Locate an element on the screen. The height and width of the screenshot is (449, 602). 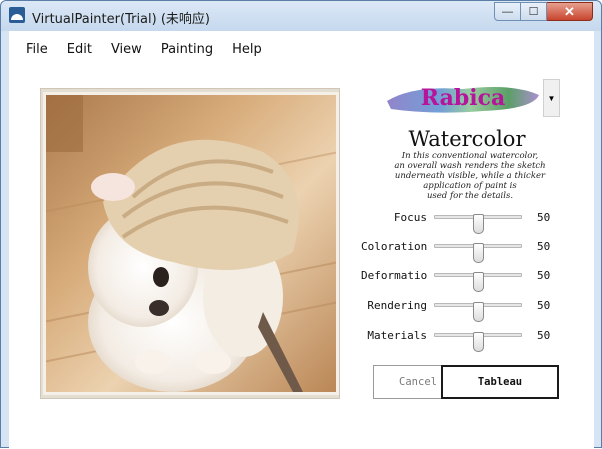
param-rendering: Rendering 50 is located at coordinates (461, 309).